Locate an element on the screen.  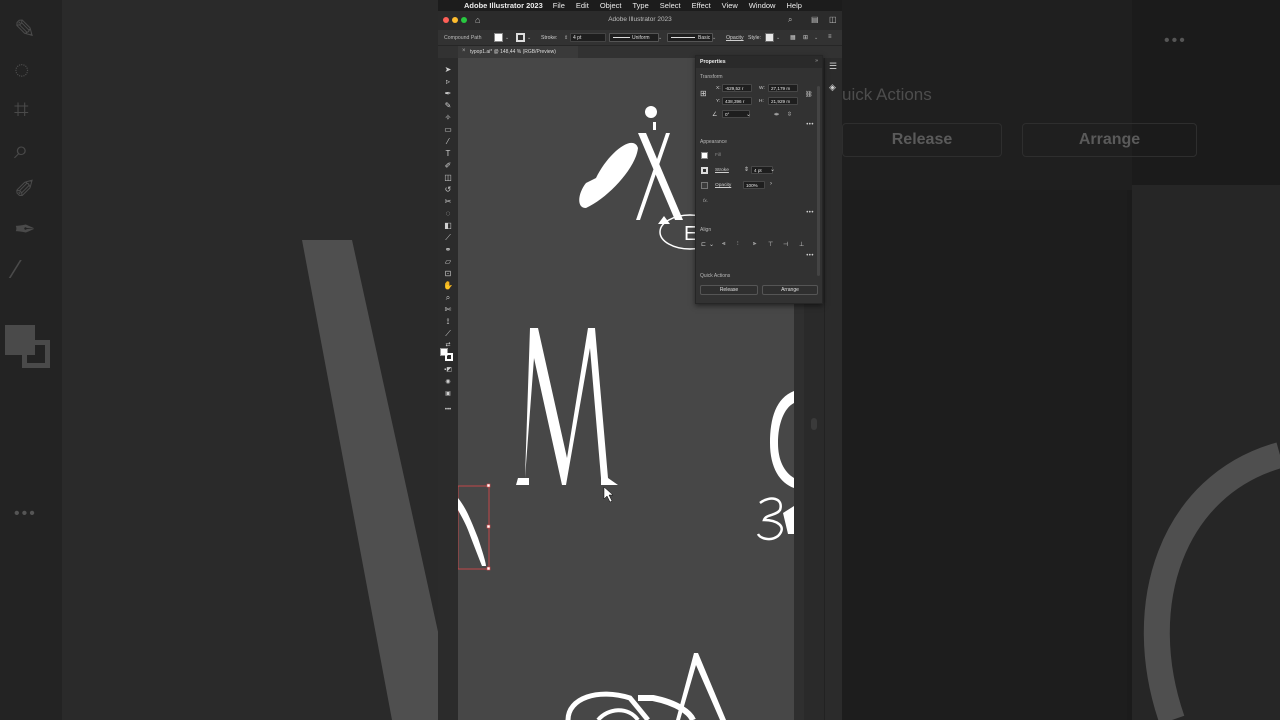
pen-tool-icon: ✒ is located at coordinates (448, 94).